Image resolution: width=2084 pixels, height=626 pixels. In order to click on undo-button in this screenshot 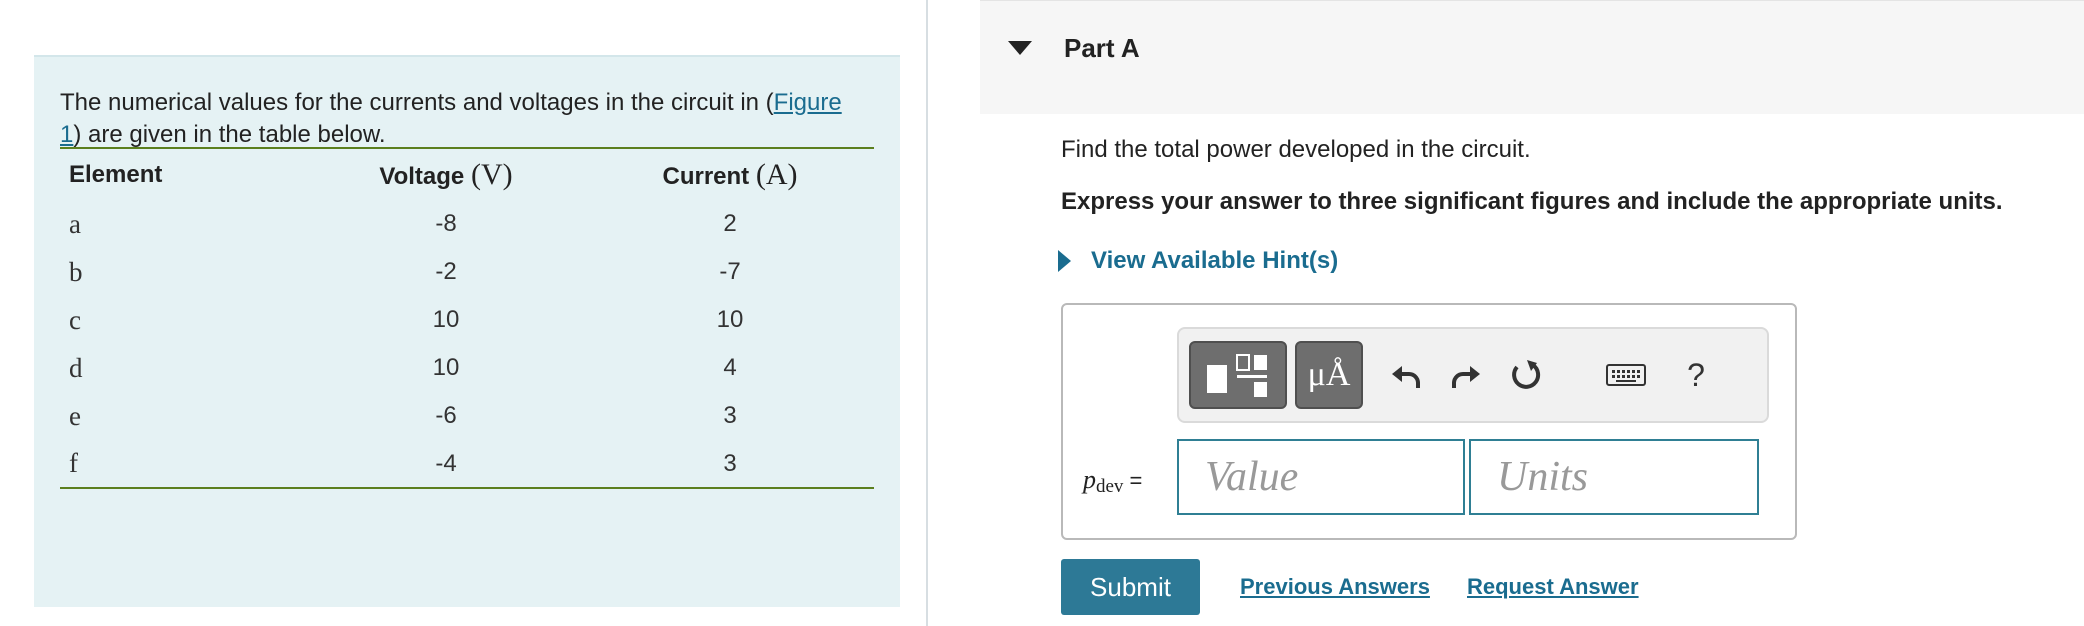, I will do `click(1406, 375)`.